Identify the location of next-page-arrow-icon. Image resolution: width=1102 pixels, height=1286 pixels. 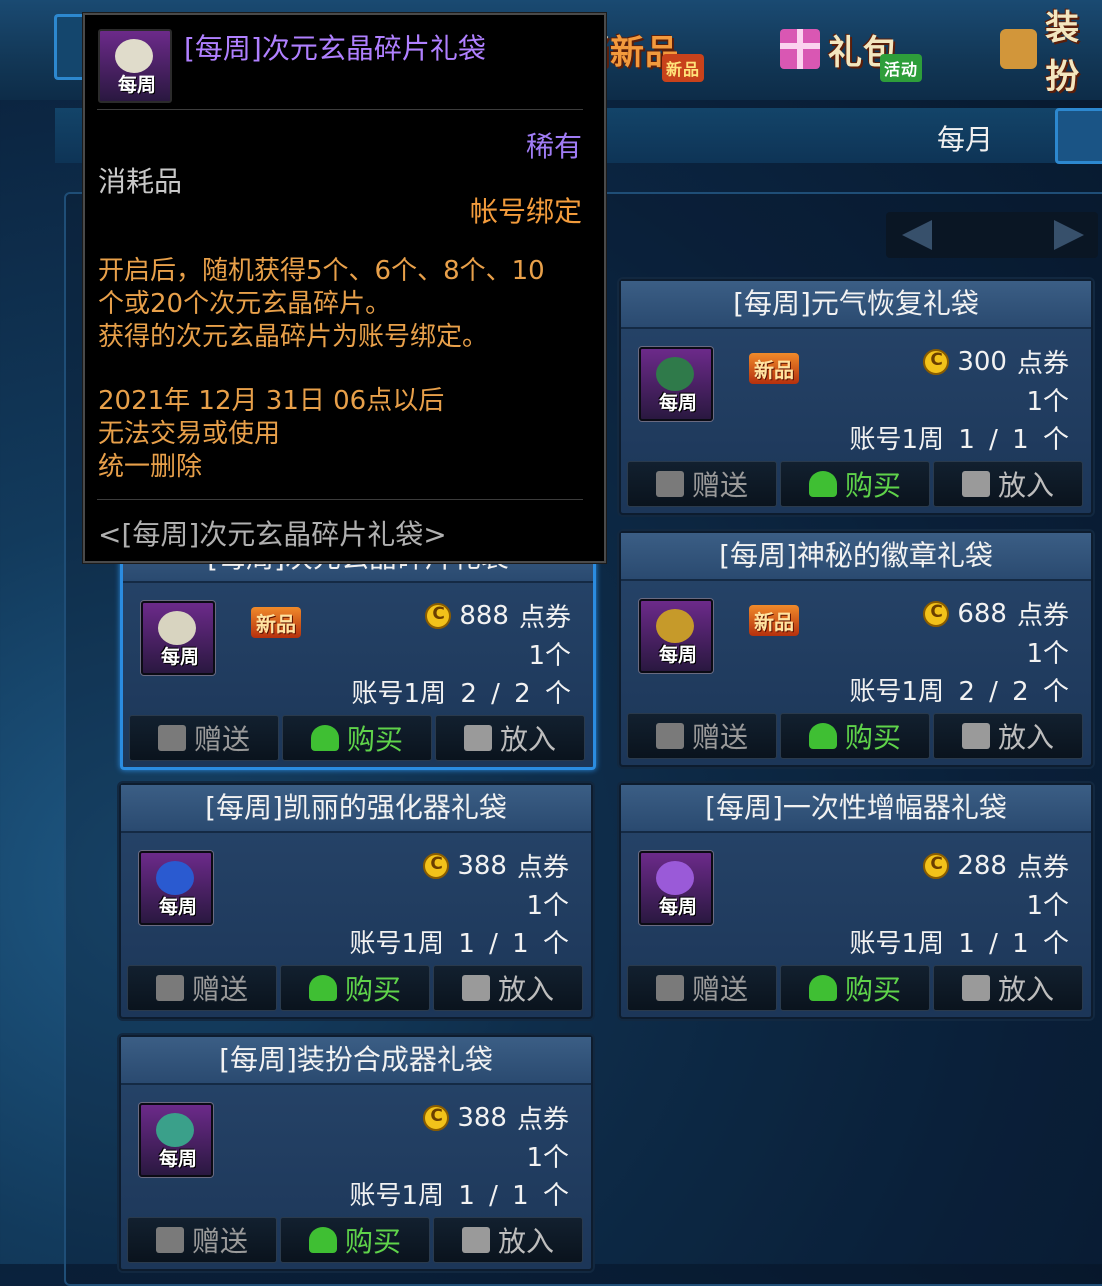
(1069, 235).